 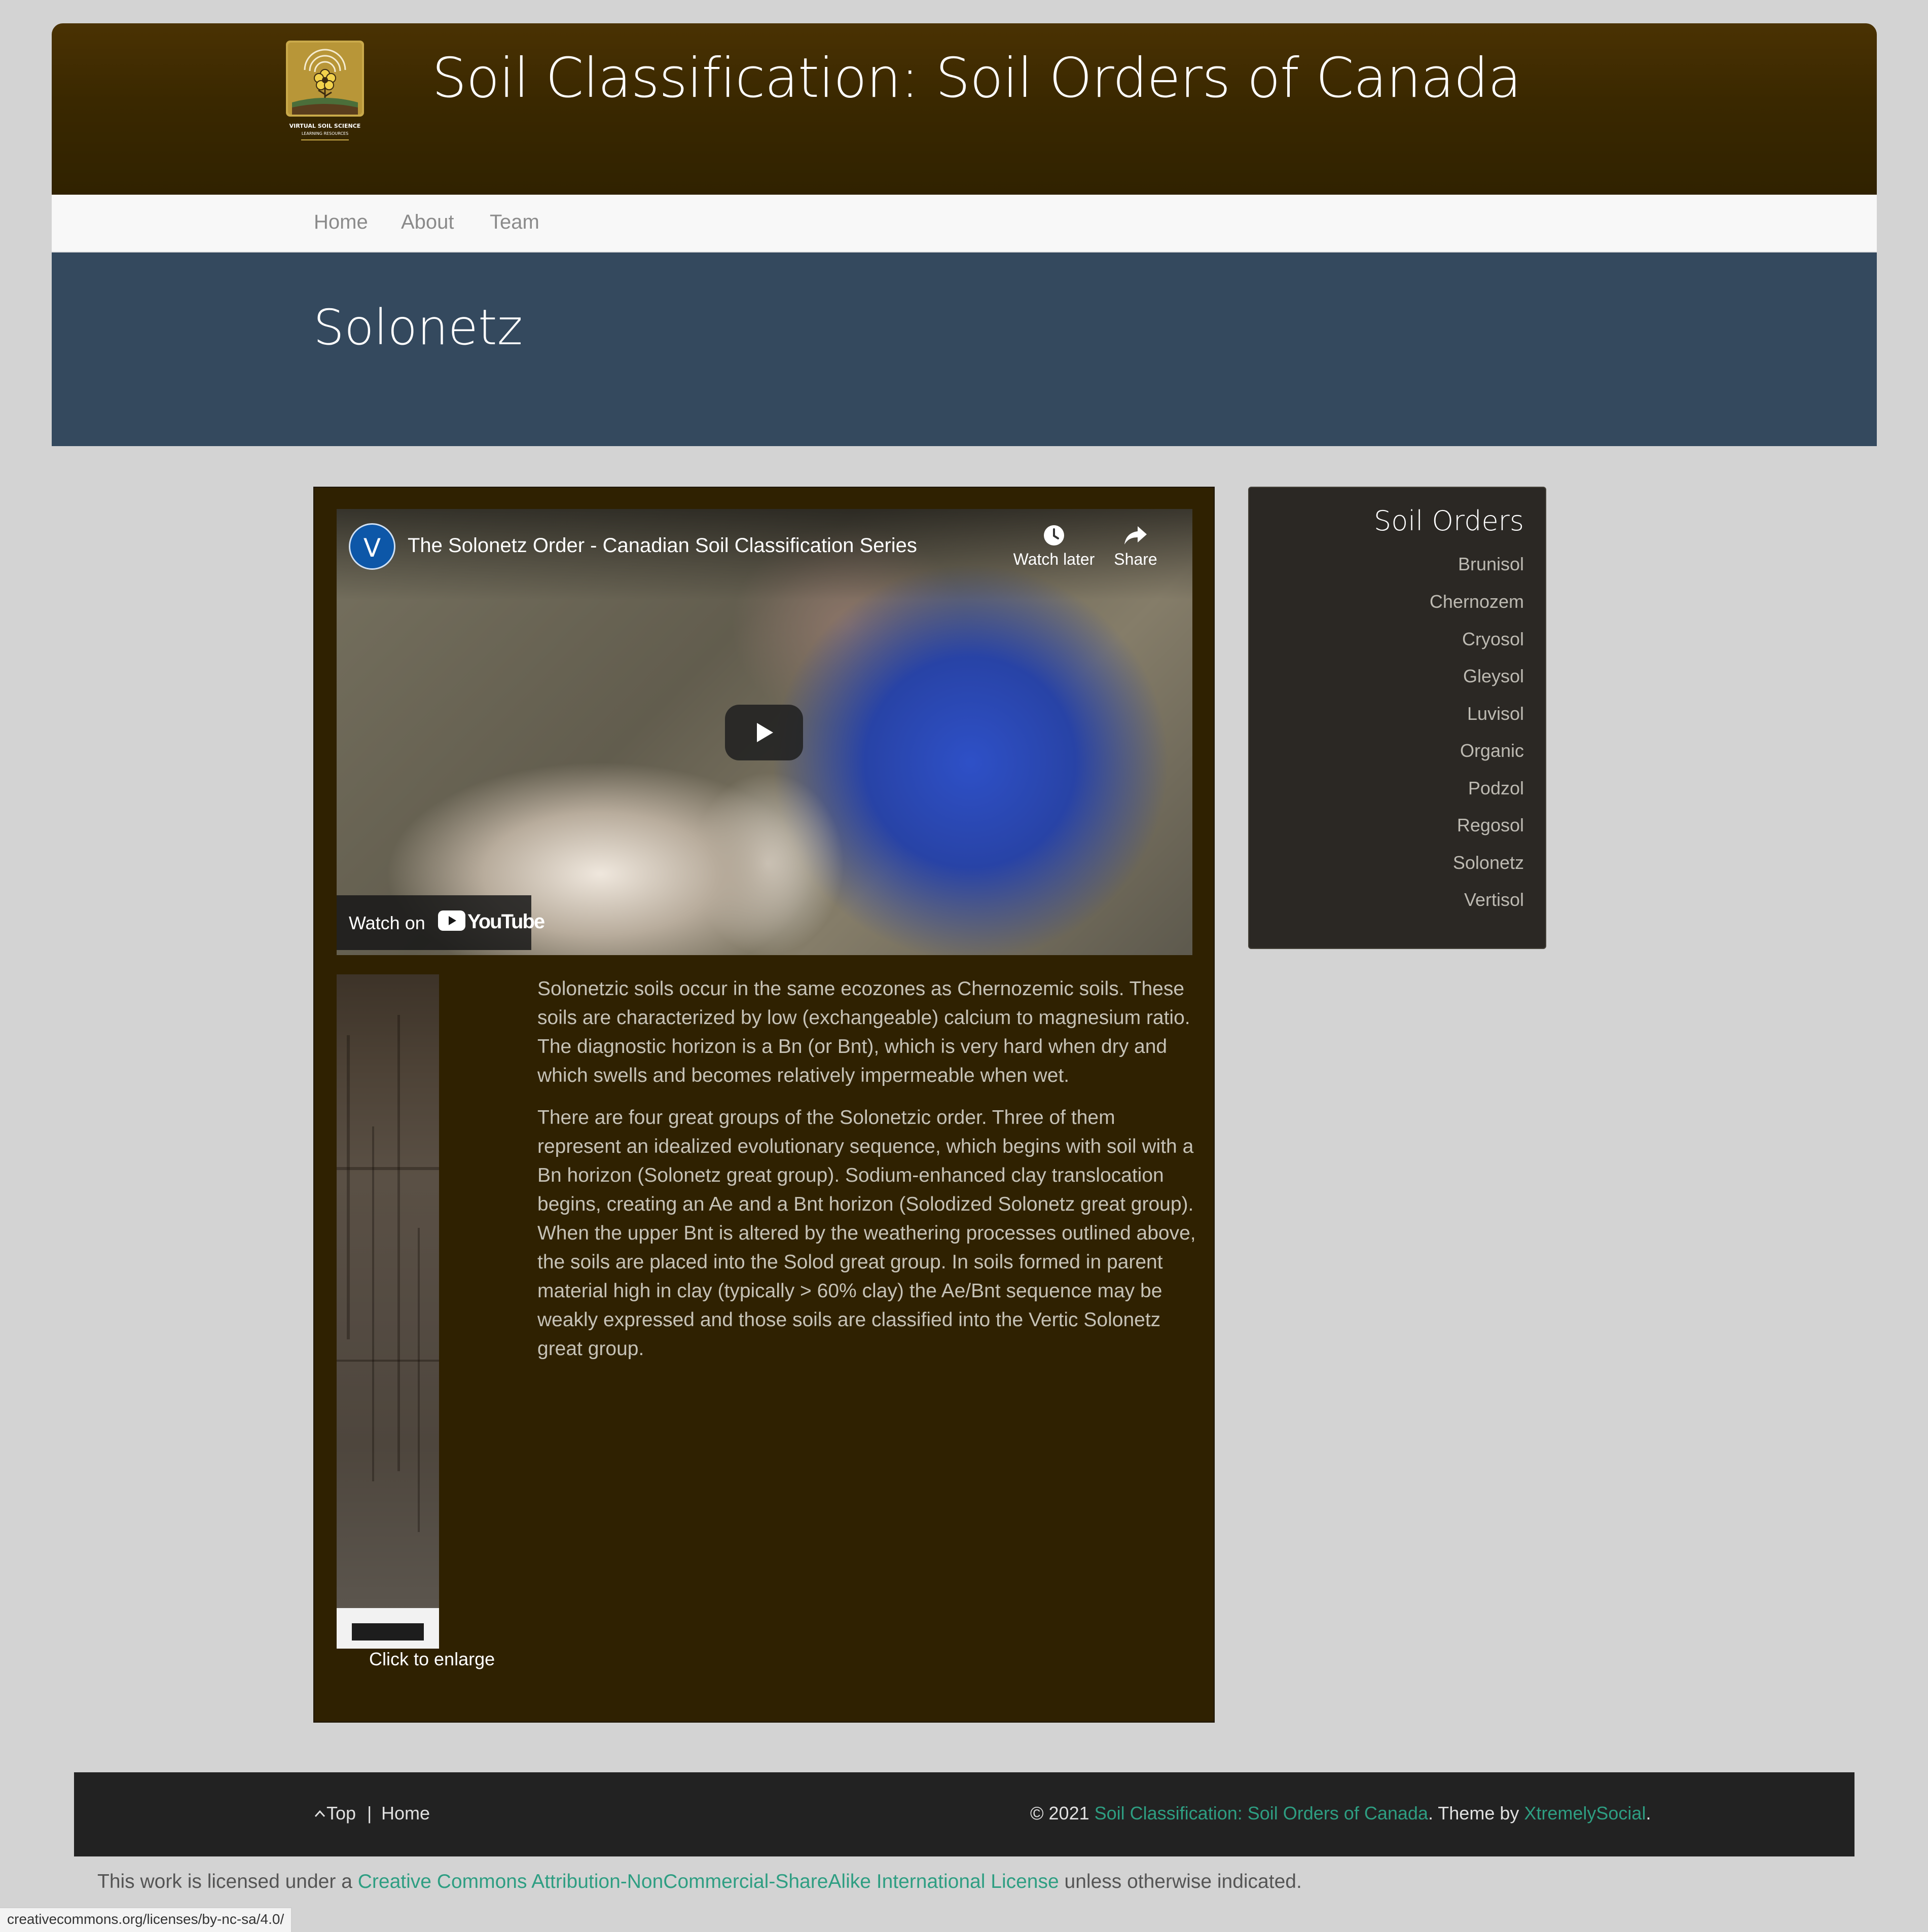 I want to click on sidebar-item-vertisol: Vertisol, so click(x=1386, y=900).